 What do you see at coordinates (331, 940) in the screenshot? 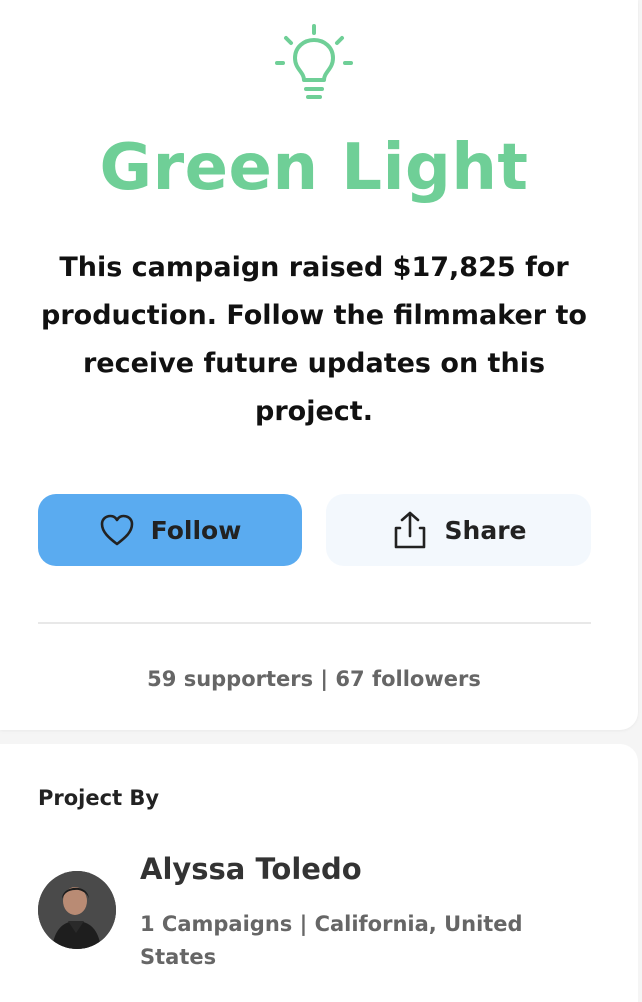
I see `creator-meta: 1 Campaigns | California, United States` at bounding box center [331, 940].